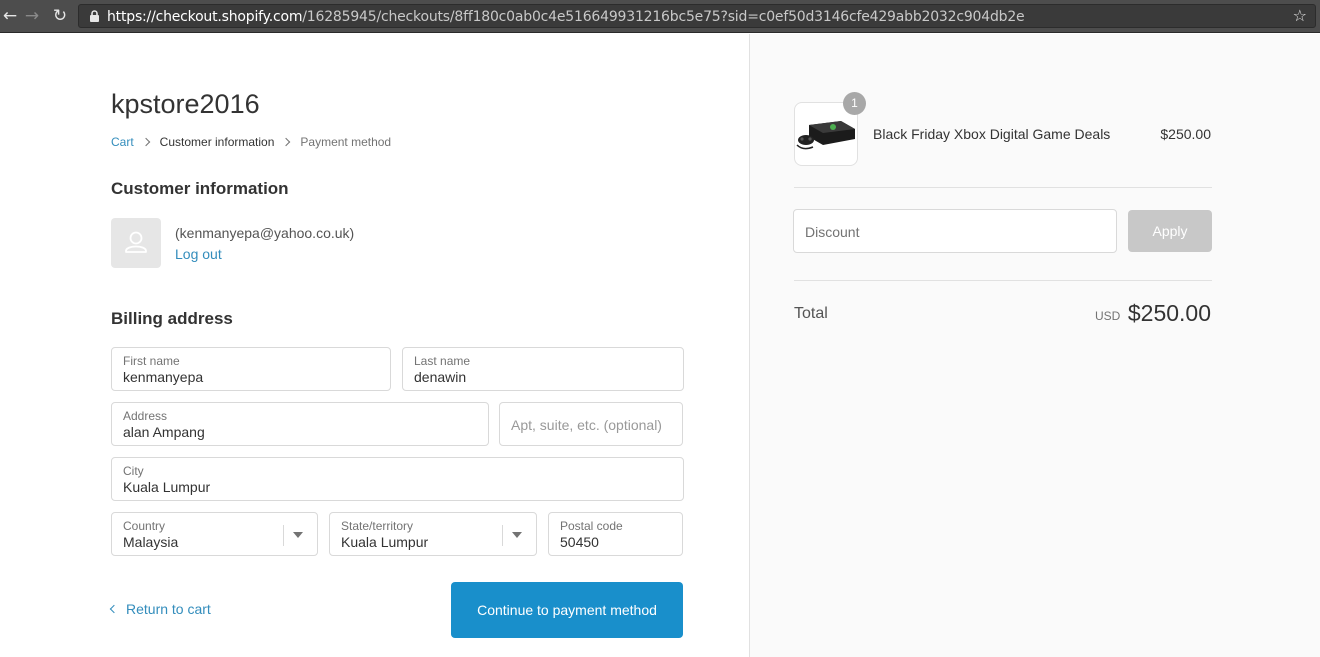 The height and width of the screenshot is (657, 1320). Describe the element at coordinates (185, 104) in the screenshot. I see `shop-name: kpstore2016` at that location.